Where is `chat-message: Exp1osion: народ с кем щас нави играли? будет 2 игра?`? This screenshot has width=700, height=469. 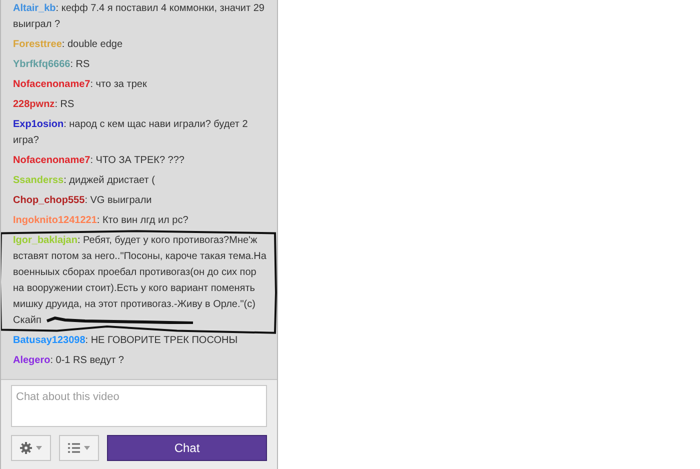
chat-message: Exp1osion: народ с кем щас нави играли? будет 2 игра? is located at coordinates (131, 133).